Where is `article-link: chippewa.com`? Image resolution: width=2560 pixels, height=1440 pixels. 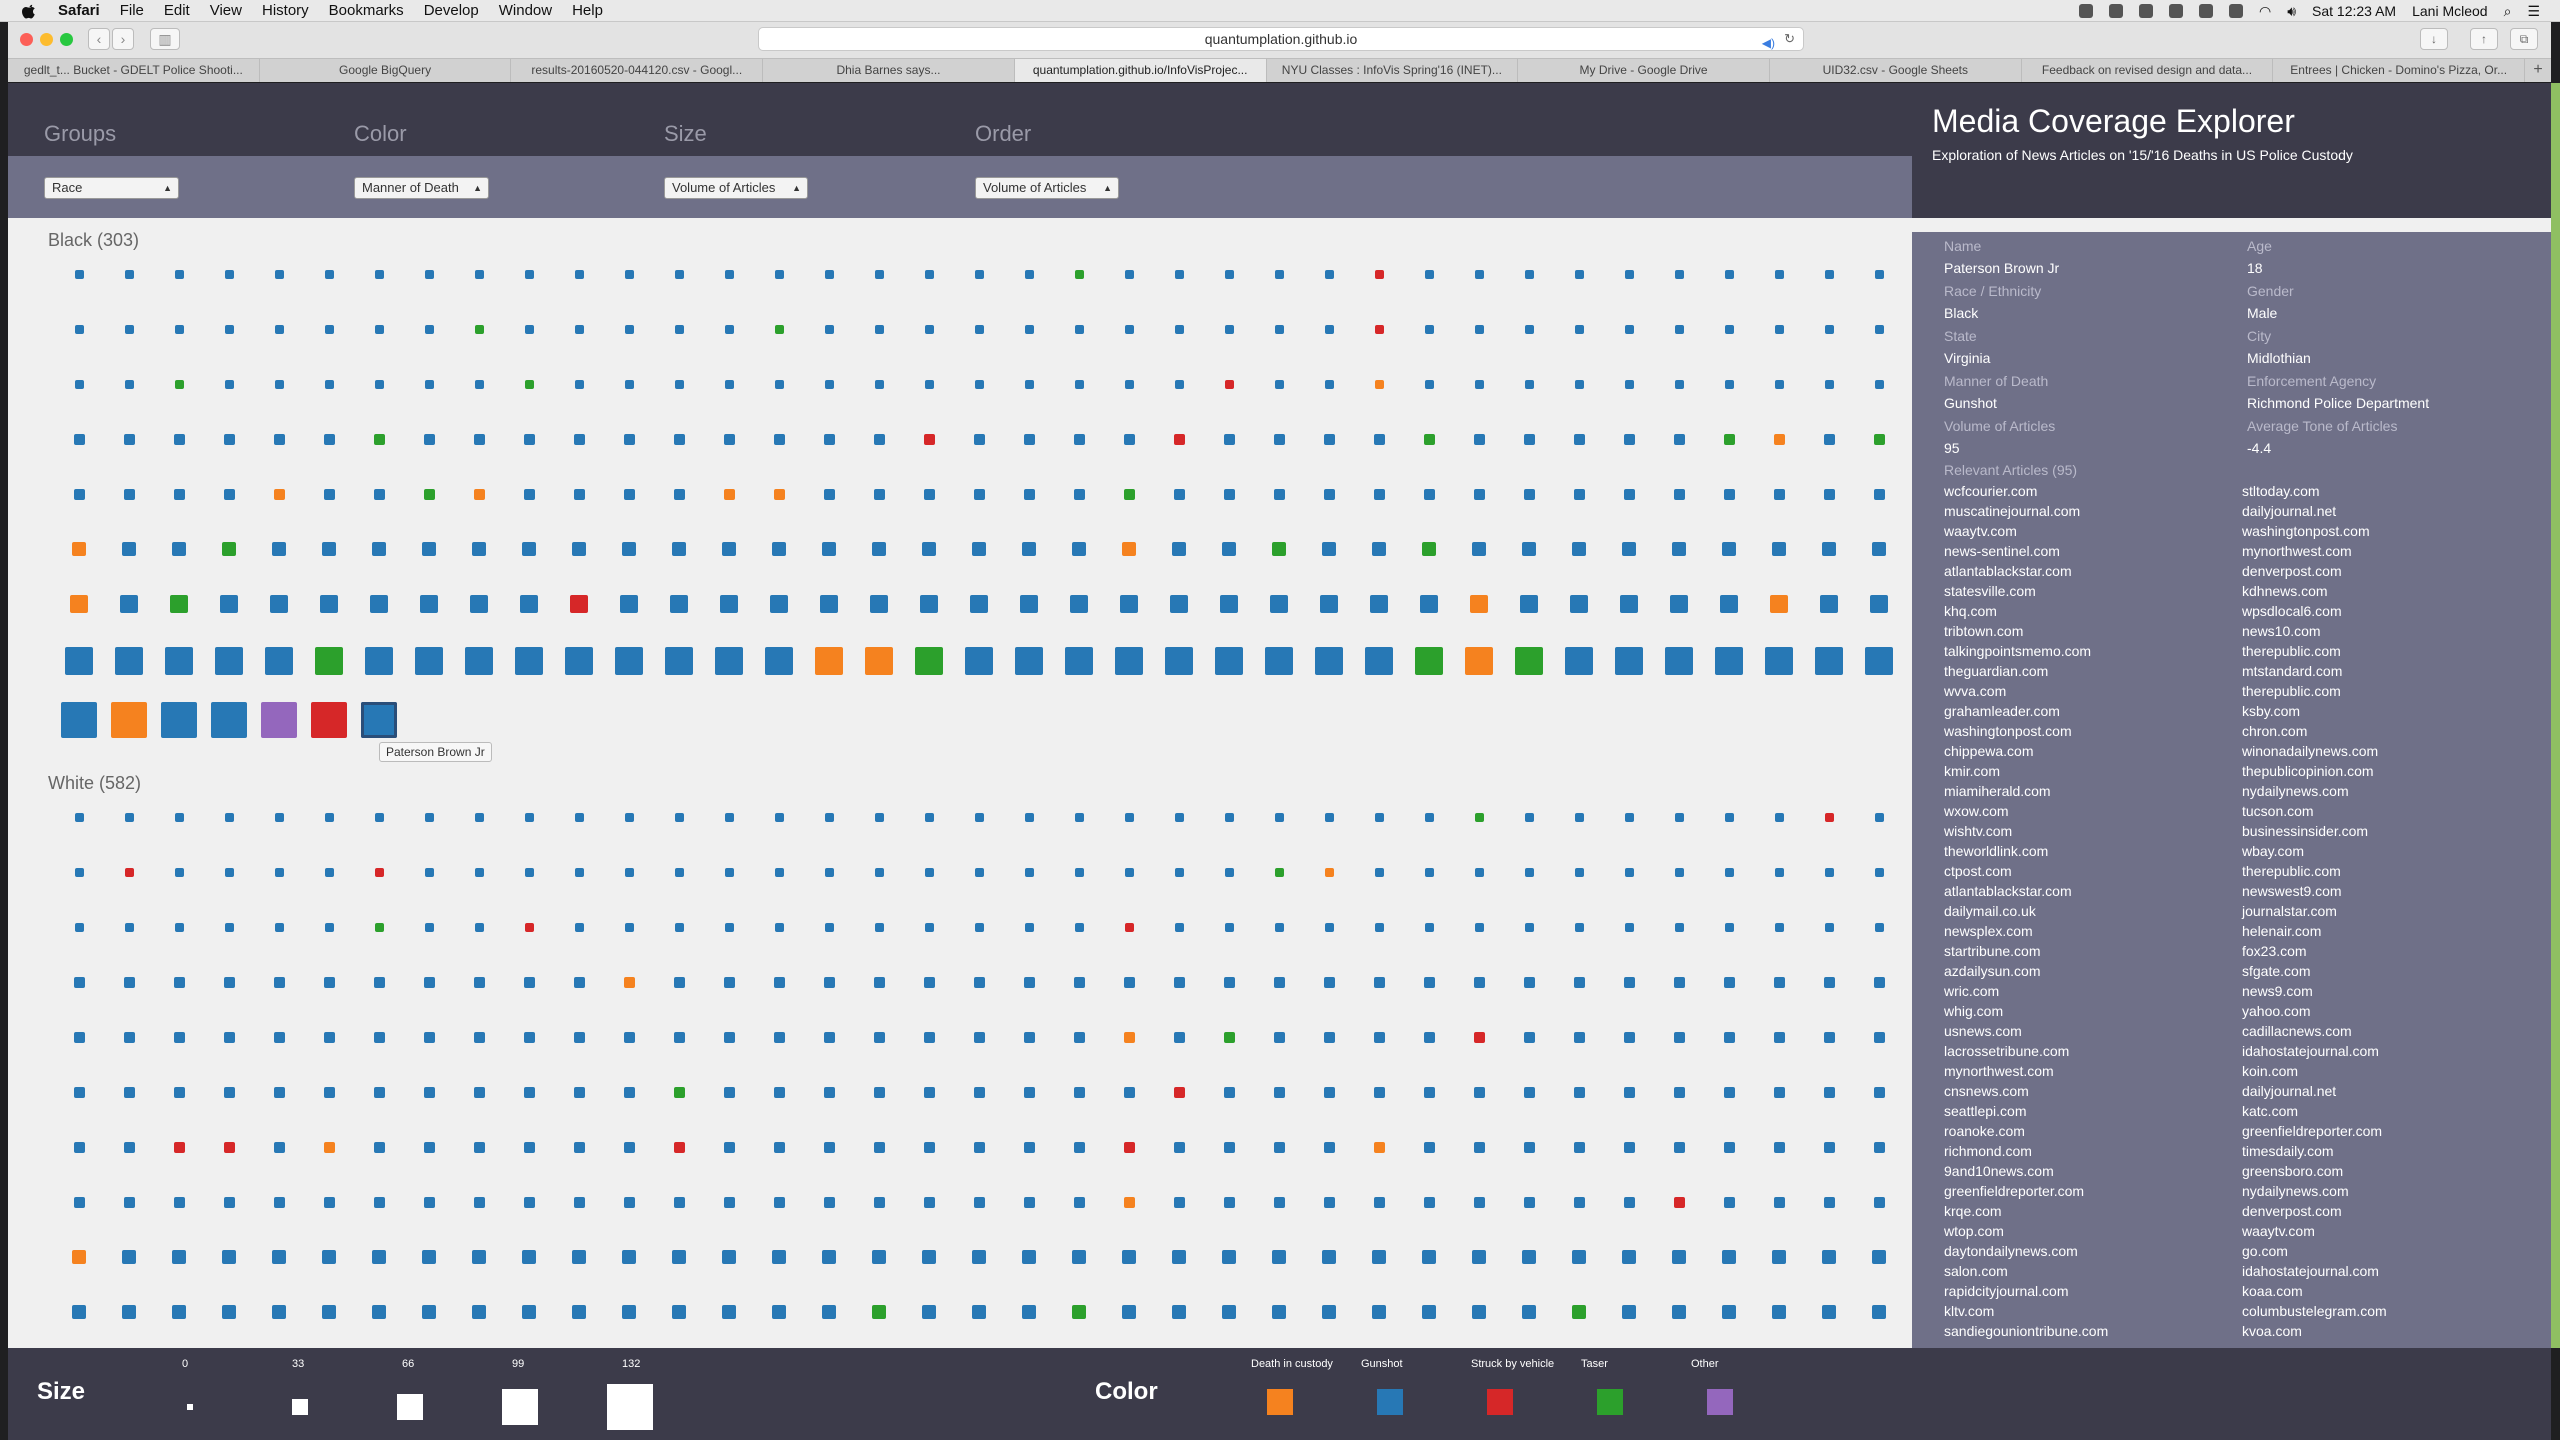
article-link: chippewa.com is located at coordinates (1989, 751).